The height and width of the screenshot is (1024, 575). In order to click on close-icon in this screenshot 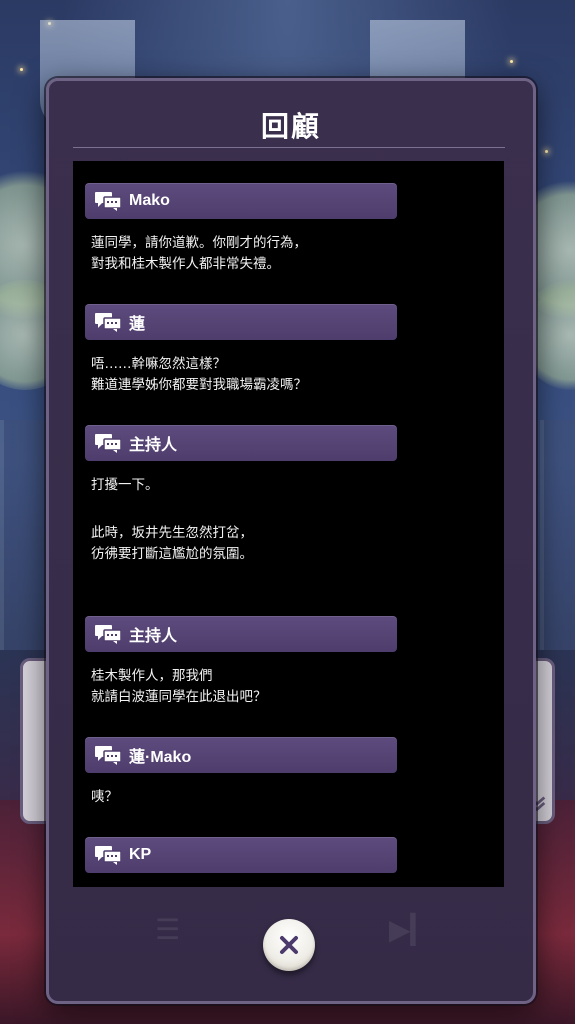, I will do `click(289, 945)`.